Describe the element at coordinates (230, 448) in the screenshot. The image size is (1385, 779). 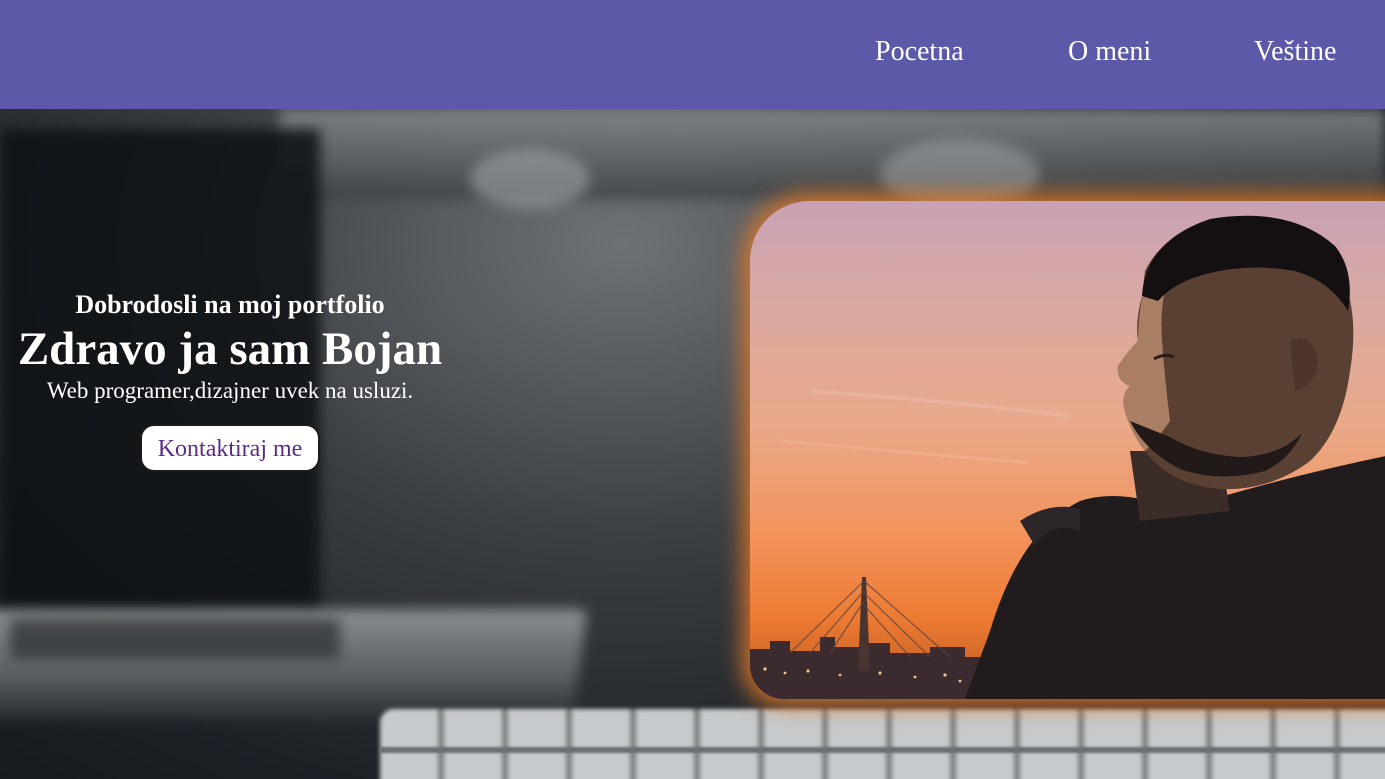
I see `contact-me-button: Kontaktiraj me` at that location.